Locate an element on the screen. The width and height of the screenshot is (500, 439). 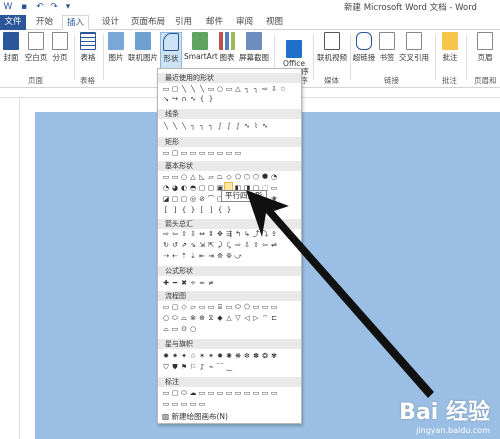
section-rectangles: 矩形 is located at coordinates (229, 142).